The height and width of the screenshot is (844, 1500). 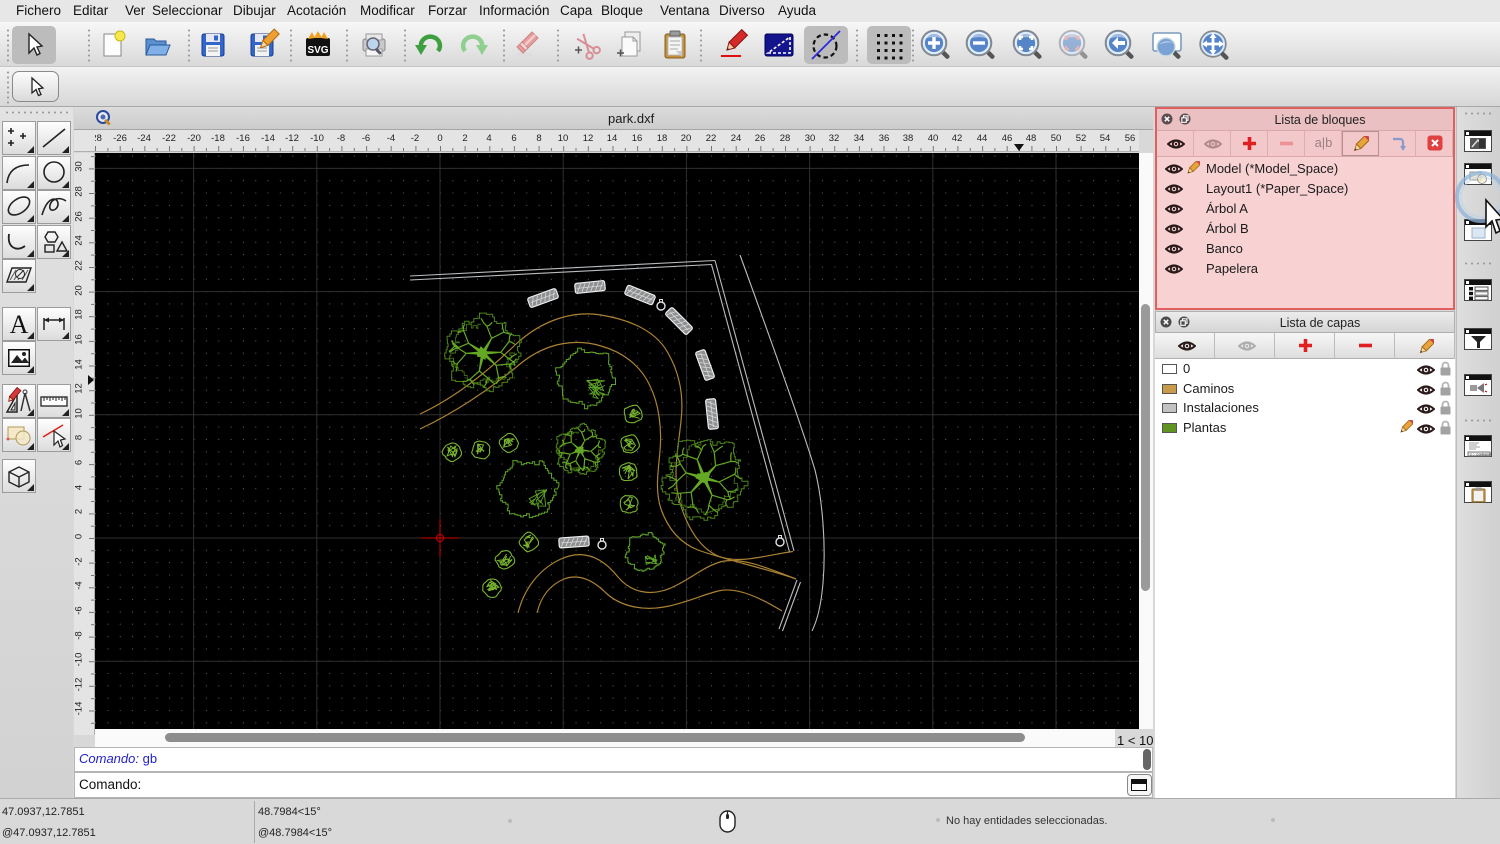 What do you see at coordinates (1480, 455) in the screenshot?
I see `svg-text: c:_command` at bounding box center [1480, 455].